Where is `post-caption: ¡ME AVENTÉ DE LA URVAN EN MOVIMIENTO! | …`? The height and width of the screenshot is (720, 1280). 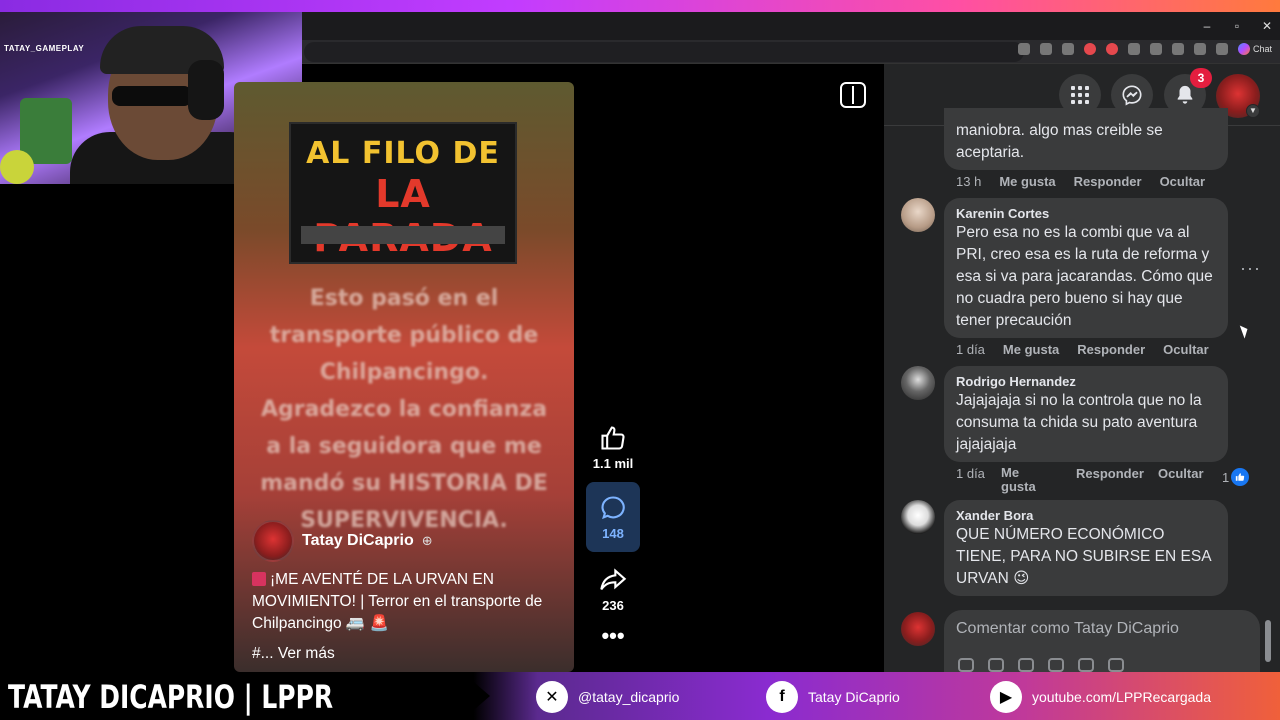 post-caption: ¡ME AVENTÉ DE LA URVAN EN MOVIMIENTO! | … is located at coordinates (410, 602).